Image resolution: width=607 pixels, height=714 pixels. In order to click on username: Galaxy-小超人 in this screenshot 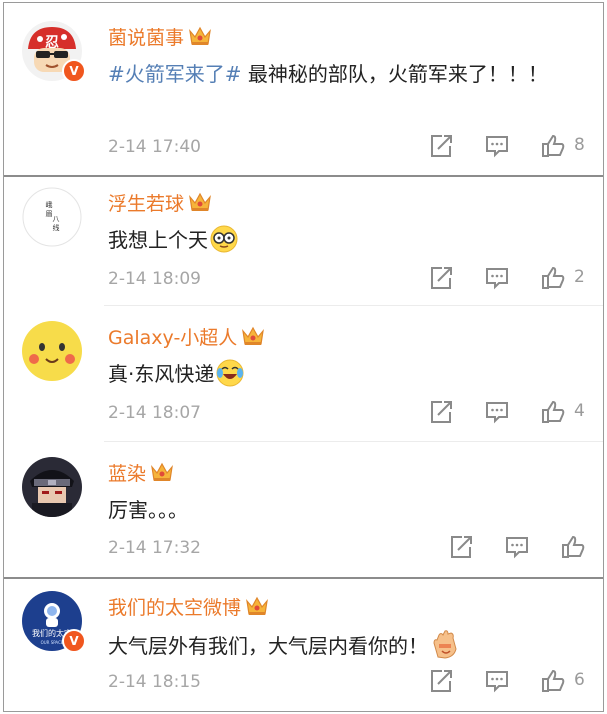, I will do `click(186, 337)`.